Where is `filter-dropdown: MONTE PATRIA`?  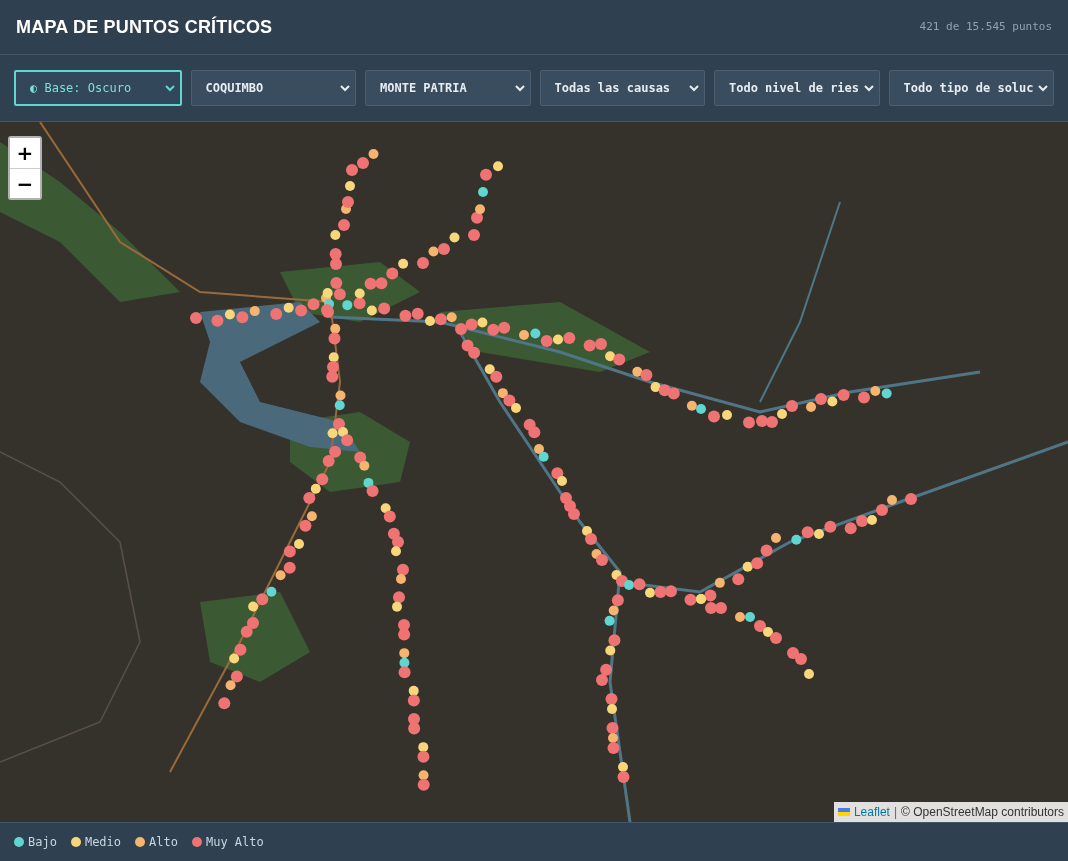 filter-dropdown: MONTE PATRIA is located at coordinates (448, 88).